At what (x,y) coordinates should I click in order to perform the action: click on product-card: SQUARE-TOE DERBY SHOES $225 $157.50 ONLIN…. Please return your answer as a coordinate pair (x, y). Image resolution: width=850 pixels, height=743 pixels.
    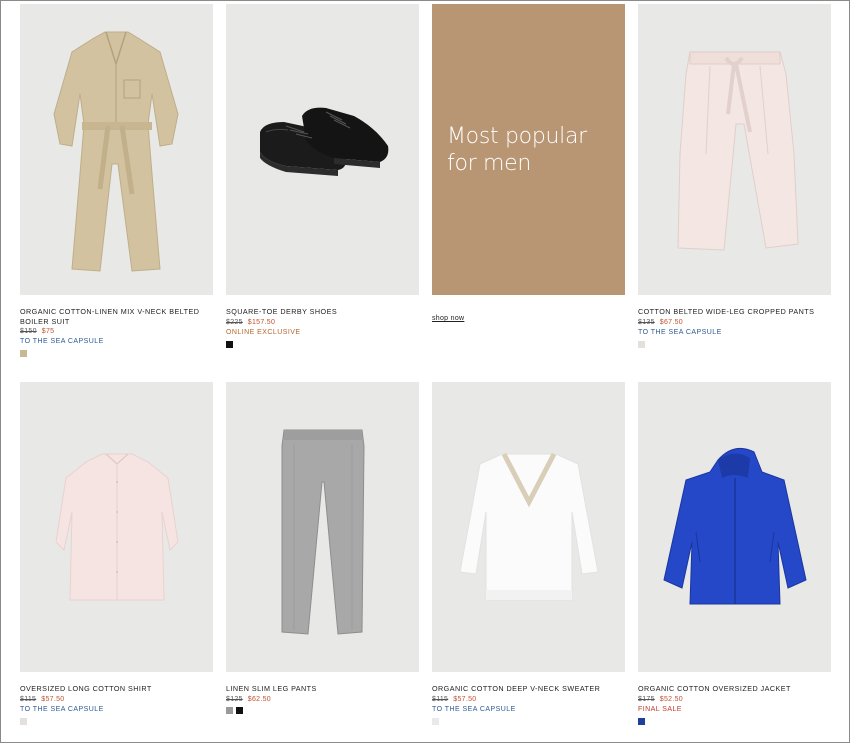
    Looking at the image, I should click on (322, 176).